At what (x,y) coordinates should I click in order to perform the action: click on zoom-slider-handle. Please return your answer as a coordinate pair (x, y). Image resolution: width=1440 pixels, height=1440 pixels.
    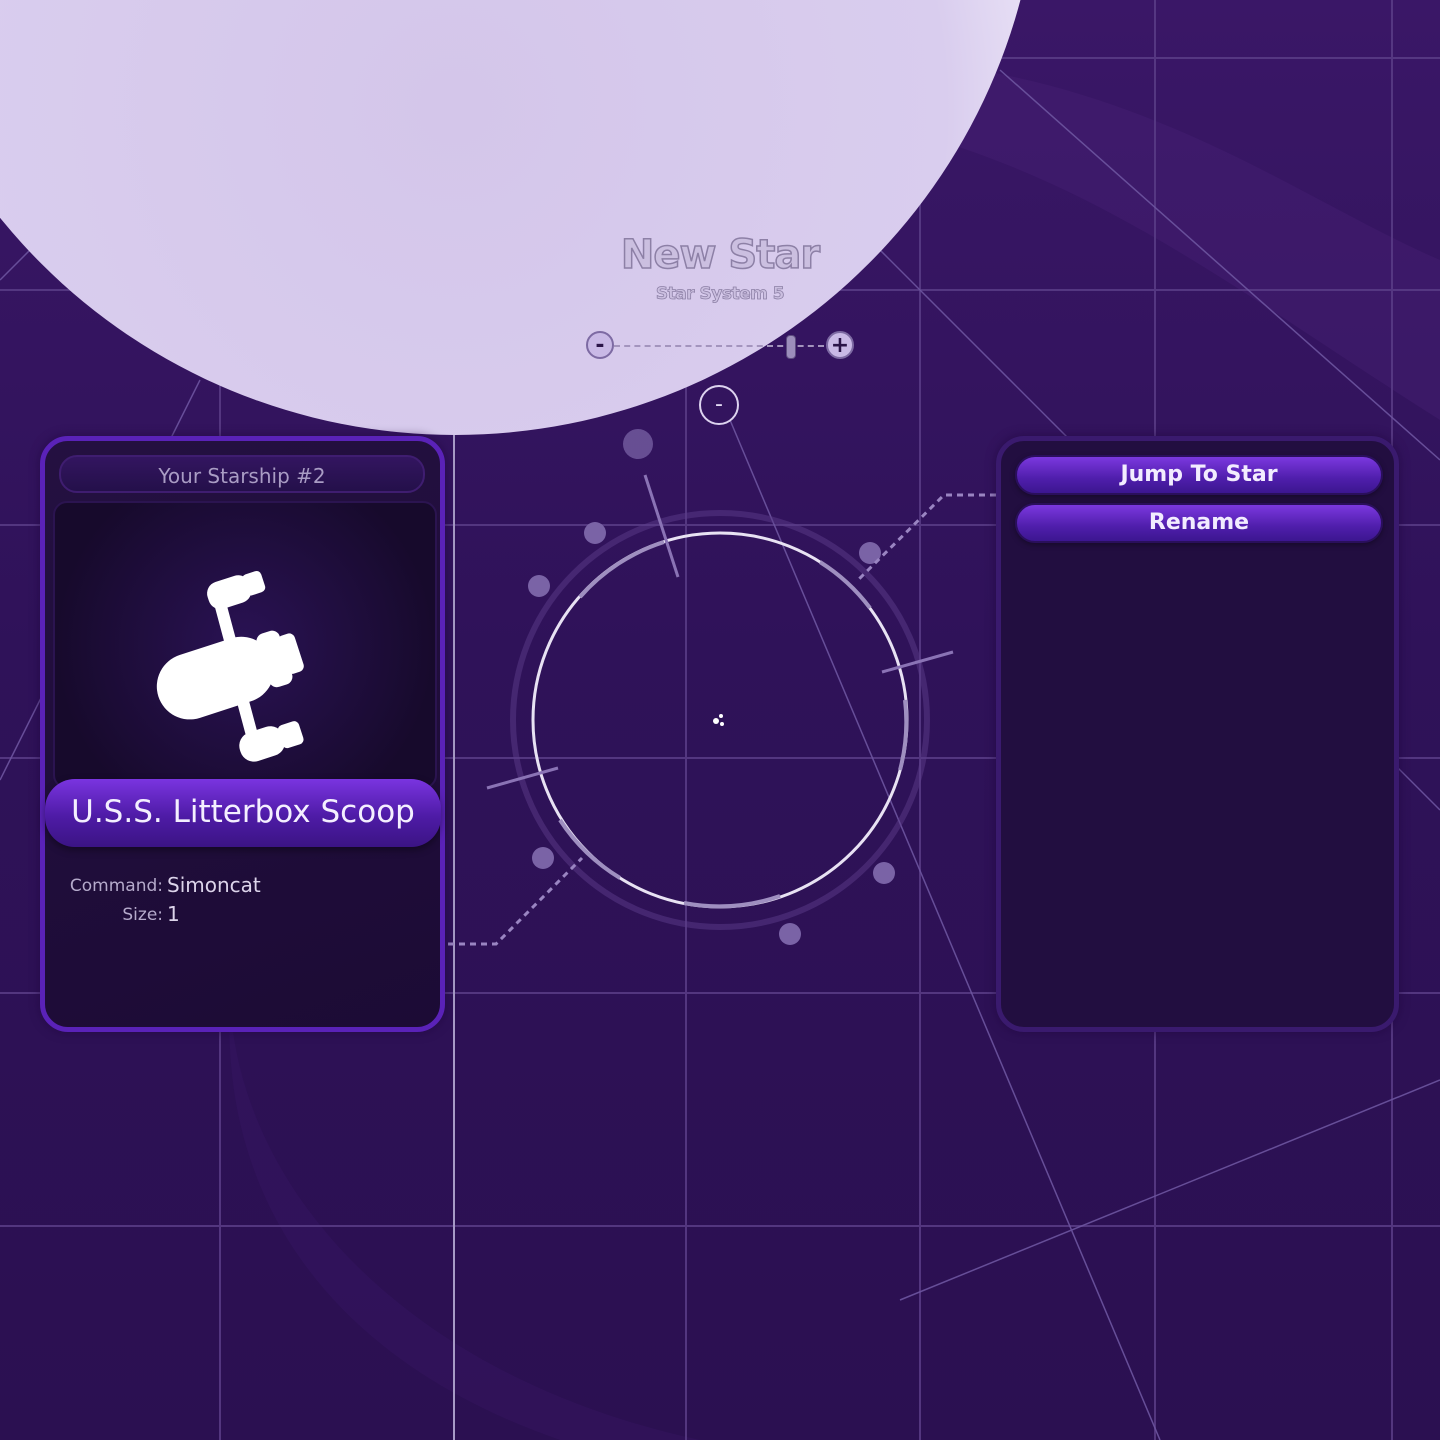
    Looking at the image, I should click on (791, 347).